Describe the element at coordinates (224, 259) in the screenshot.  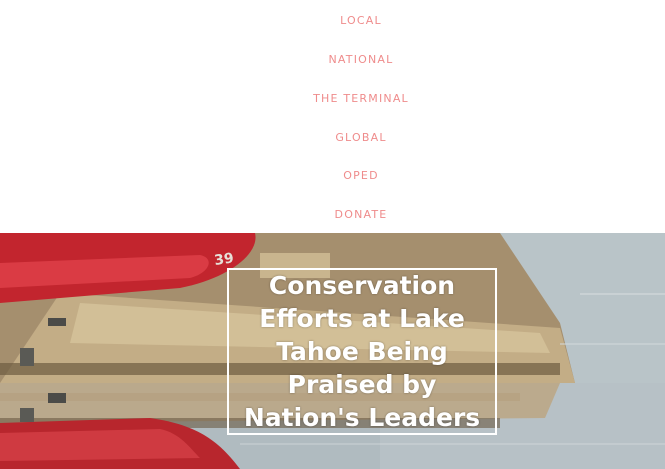
I see `svg-text: 39` at that location.